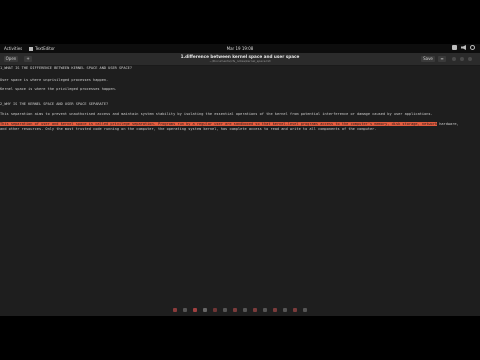 The width and height of the screenshot is (480, 360). I want to click on maximize-icon, so click(462, 59).